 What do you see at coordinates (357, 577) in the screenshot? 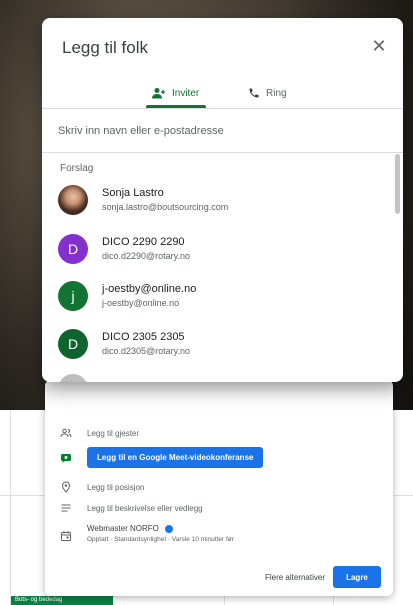
I see `save-button: Lagre` at bounding box center [357, 577].